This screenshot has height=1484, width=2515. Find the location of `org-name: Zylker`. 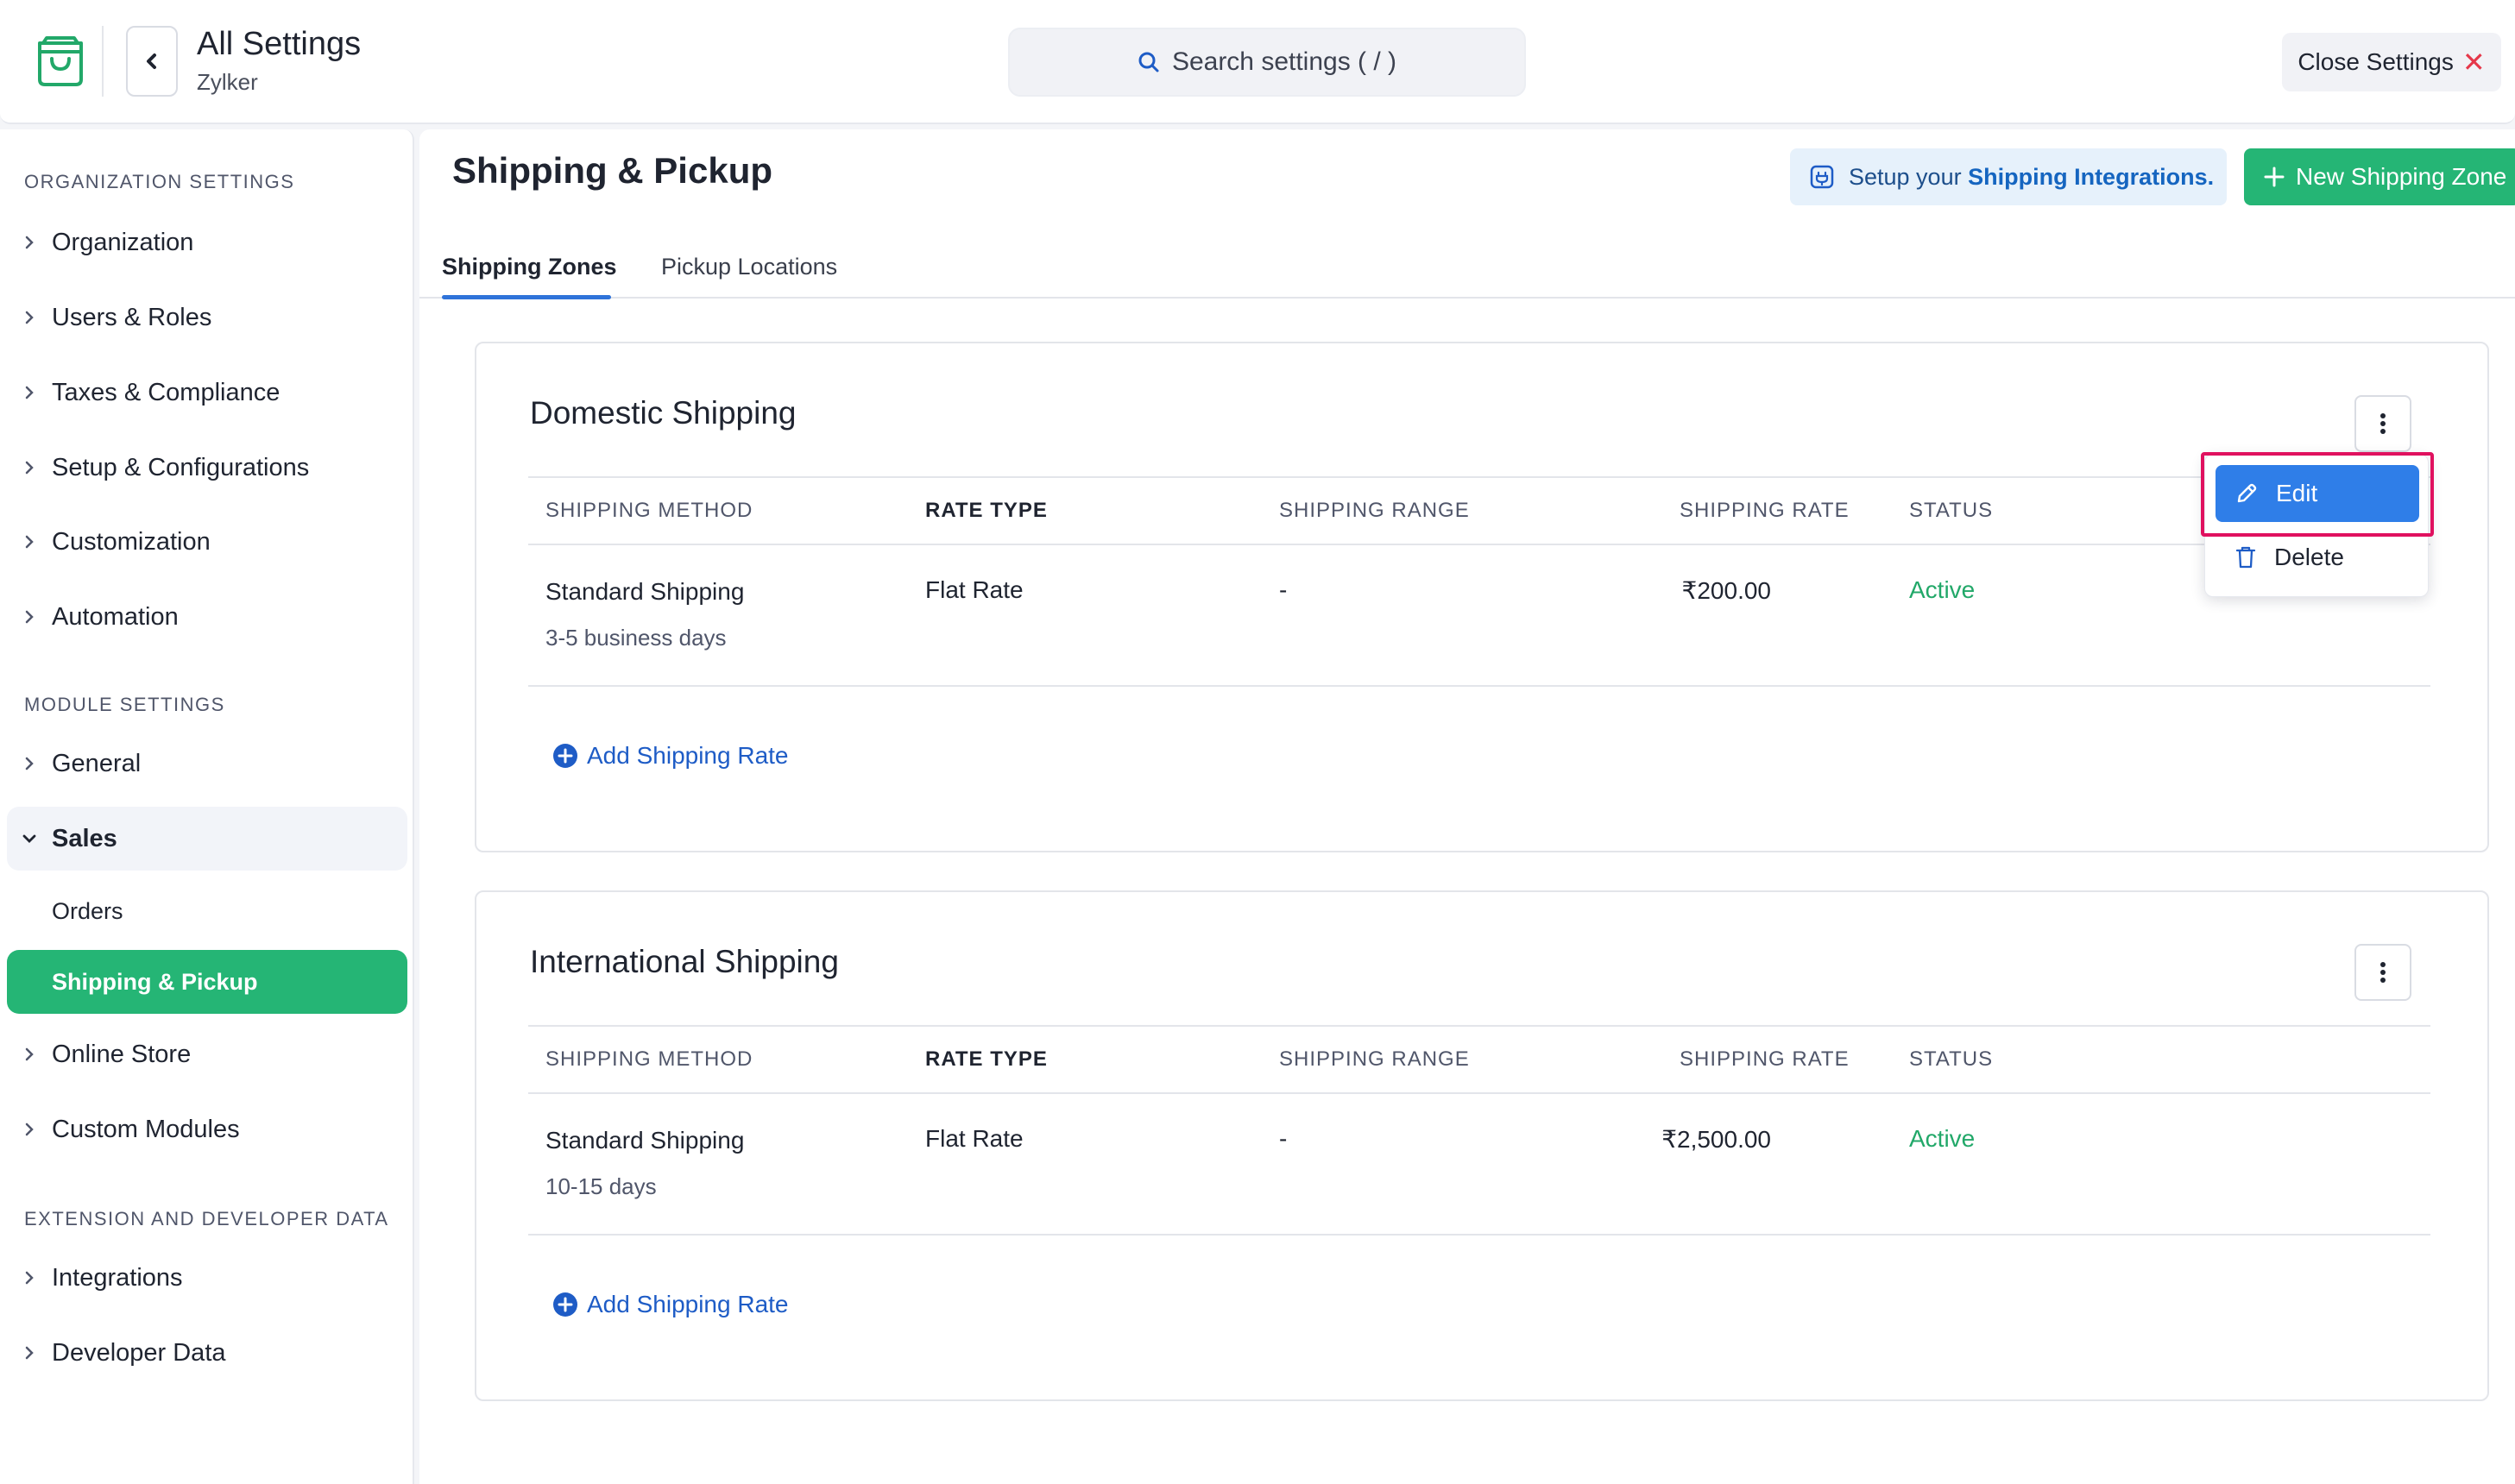

org-name: Zylker is located at coordinates (228, 82).